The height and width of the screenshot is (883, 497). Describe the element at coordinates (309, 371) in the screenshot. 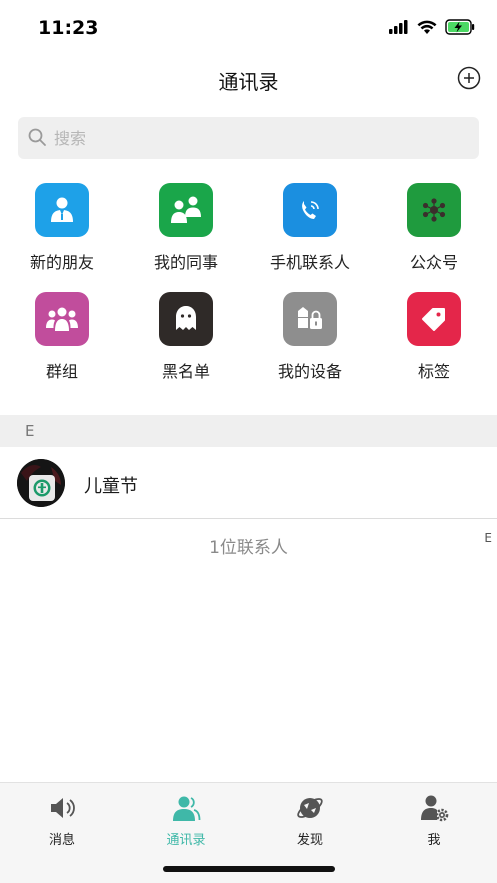

I see `grid-label: 我的设备` at that location.